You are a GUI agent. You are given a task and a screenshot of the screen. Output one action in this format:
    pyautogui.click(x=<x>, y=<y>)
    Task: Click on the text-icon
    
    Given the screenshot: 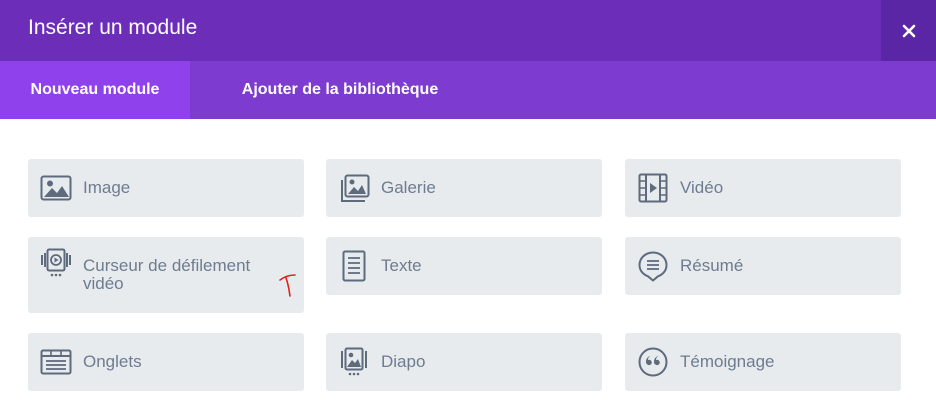 What is the action you would take?
    pyautogui.click(x=354, y=266)
    